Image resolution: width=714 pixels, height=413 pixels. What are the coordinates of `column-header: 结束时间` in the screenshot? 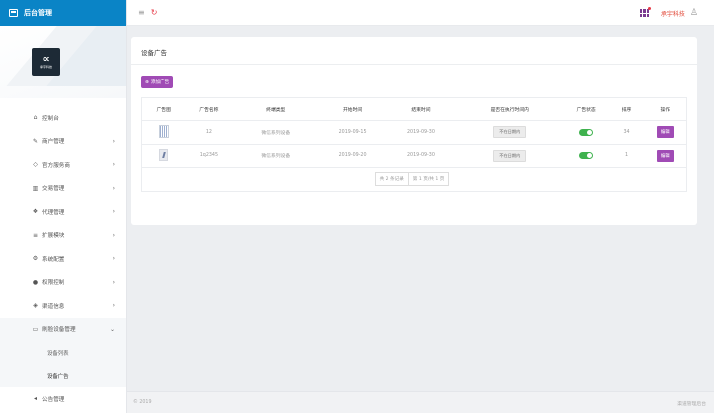 It's located at (421, 109).